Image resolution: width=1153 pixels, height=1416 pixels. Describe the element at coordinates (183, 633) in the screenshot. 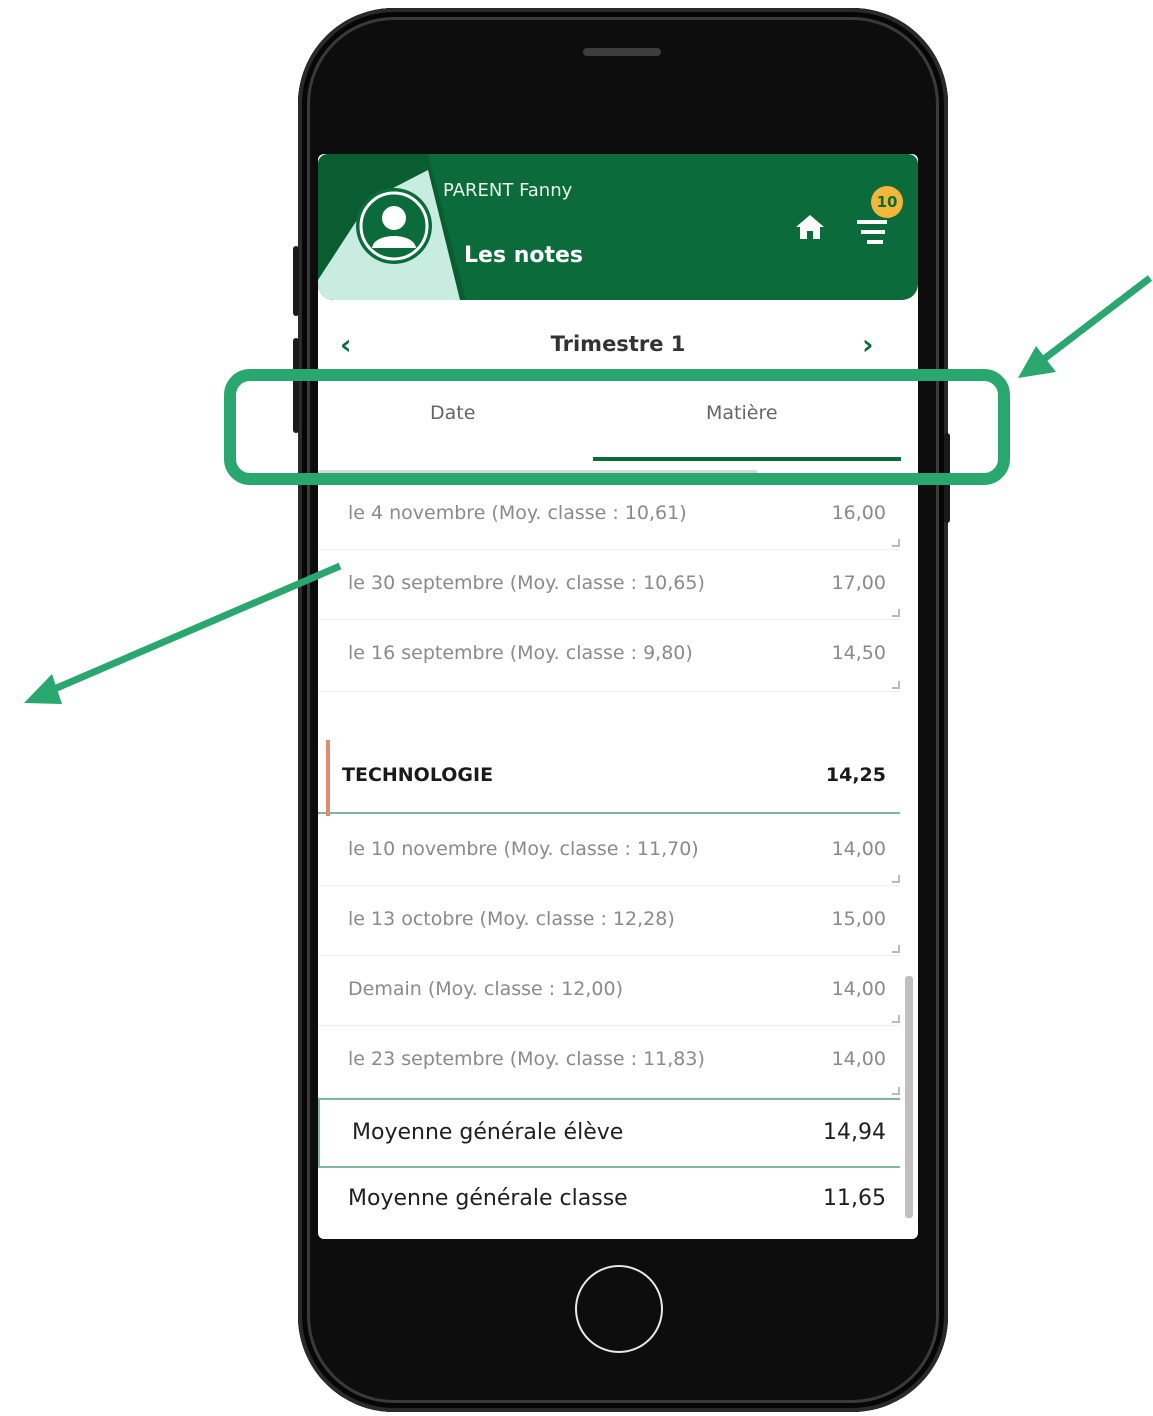

I see `arrow-from-list-icon` at that location.